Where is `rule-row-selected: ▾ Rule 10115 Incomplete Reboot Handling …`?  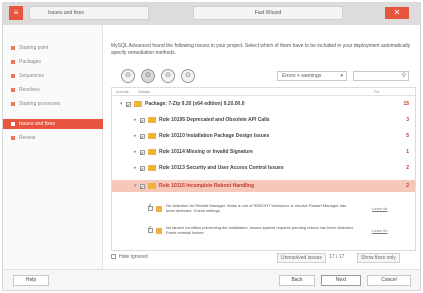
rule-row-selected: ▾ Rule 10115 Incomplete Reboot Handling … is located at coordinates (263, 187).